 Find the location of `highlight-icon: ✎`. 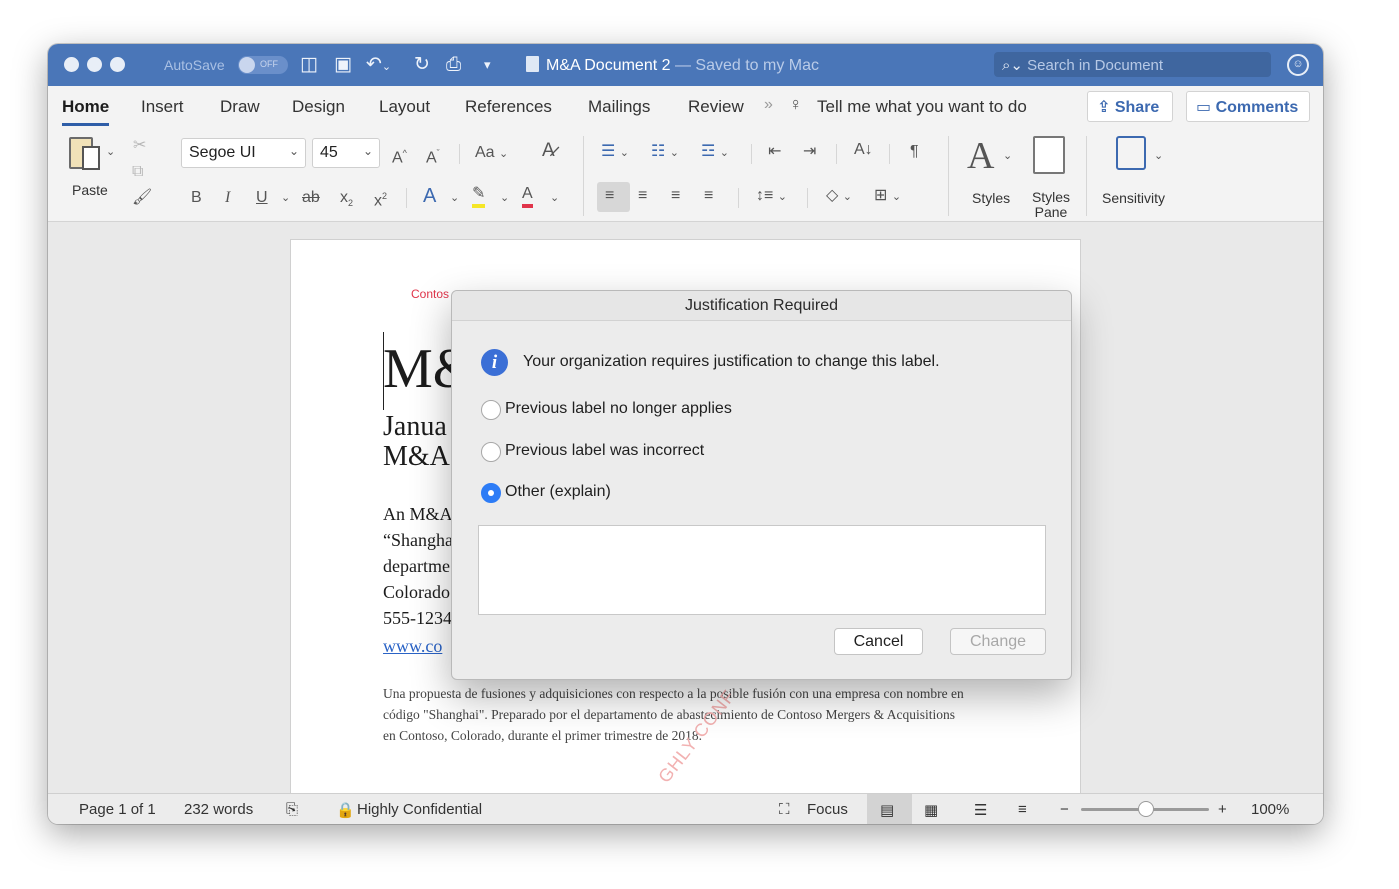

highlight-icon: ✎ is located at coordinates (479, 196).